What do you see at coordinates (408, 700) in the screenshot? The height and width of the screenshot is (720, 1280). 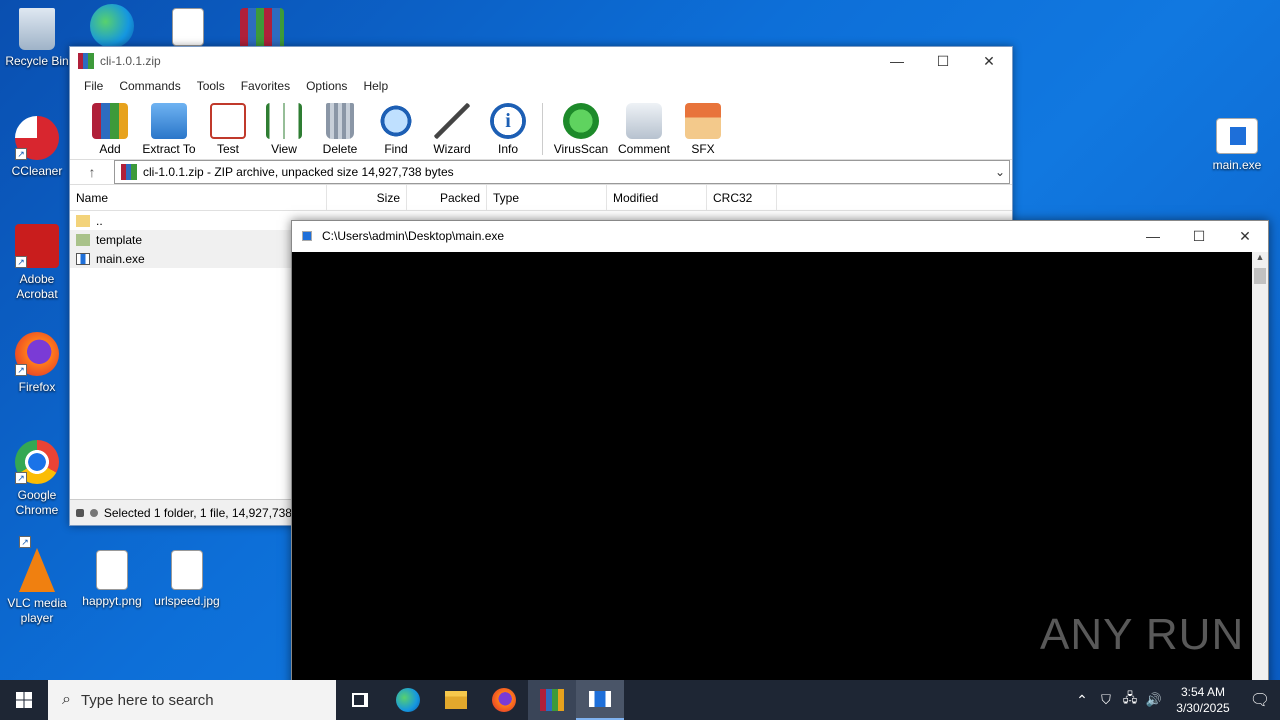 I see `taskbar-edge` at bounding box center [408, 700].